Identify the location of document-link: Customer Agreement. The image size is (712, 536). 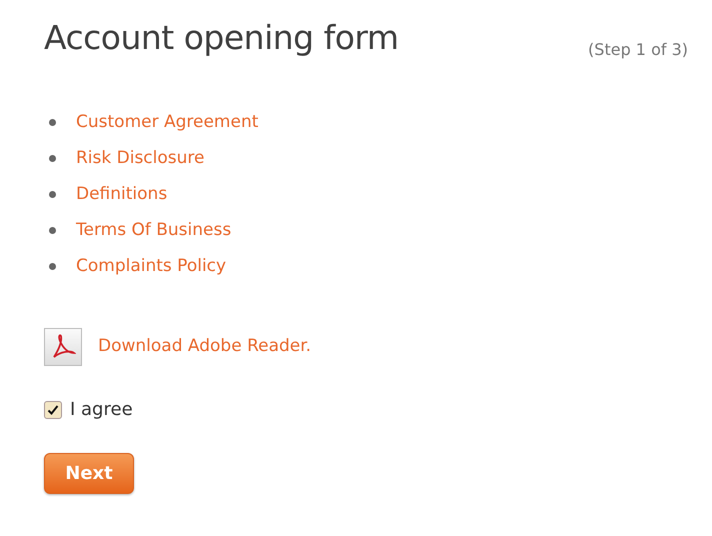
(167, 122).